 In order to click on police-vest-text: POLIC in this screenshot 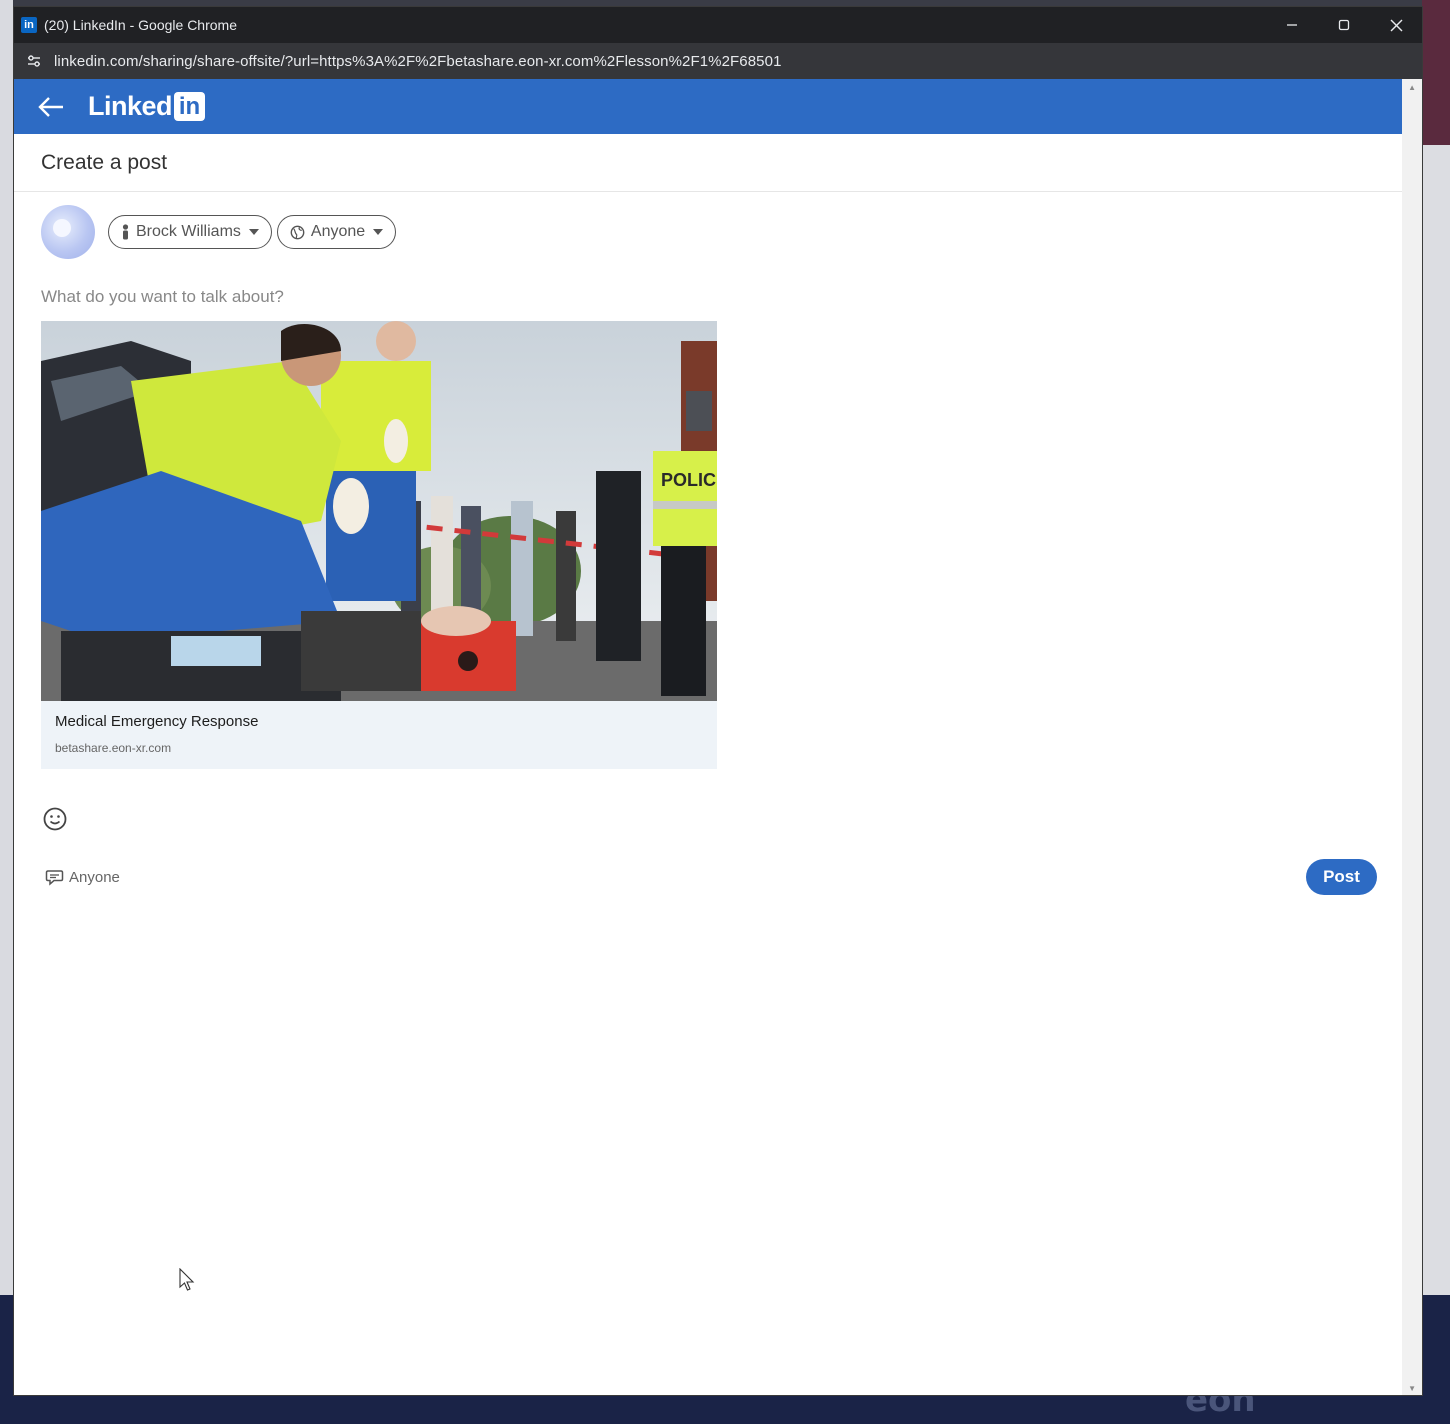, I will do `click(688, 480)`.